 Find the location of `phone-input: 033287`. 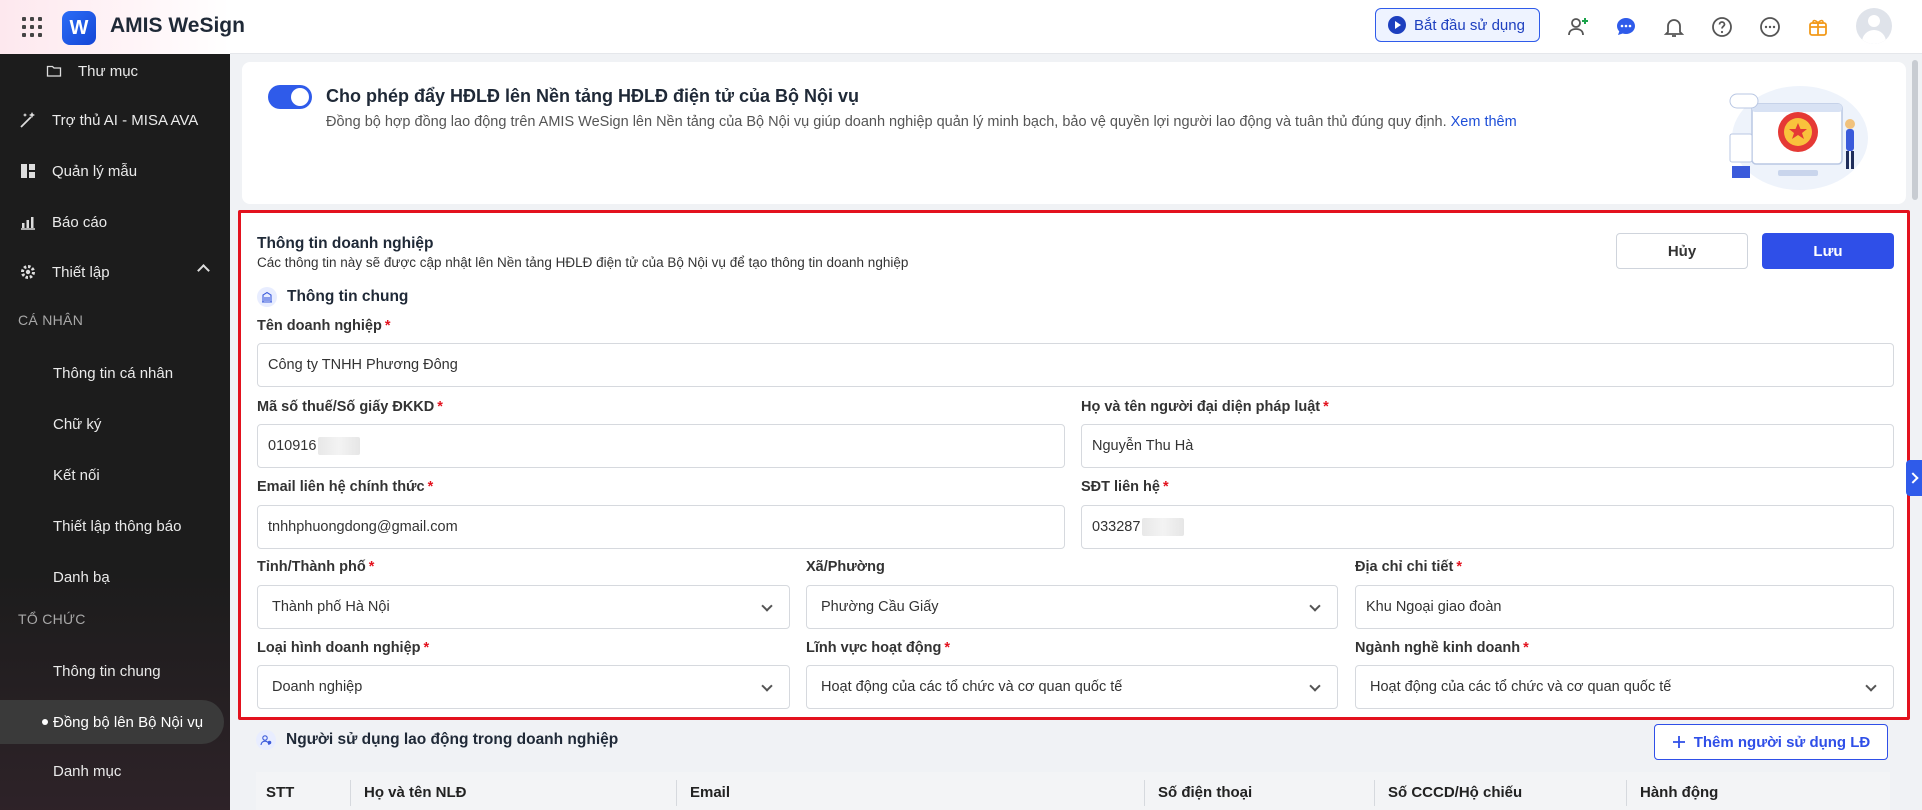

phone-input: 033287 is located at coordinates (1487, 527).